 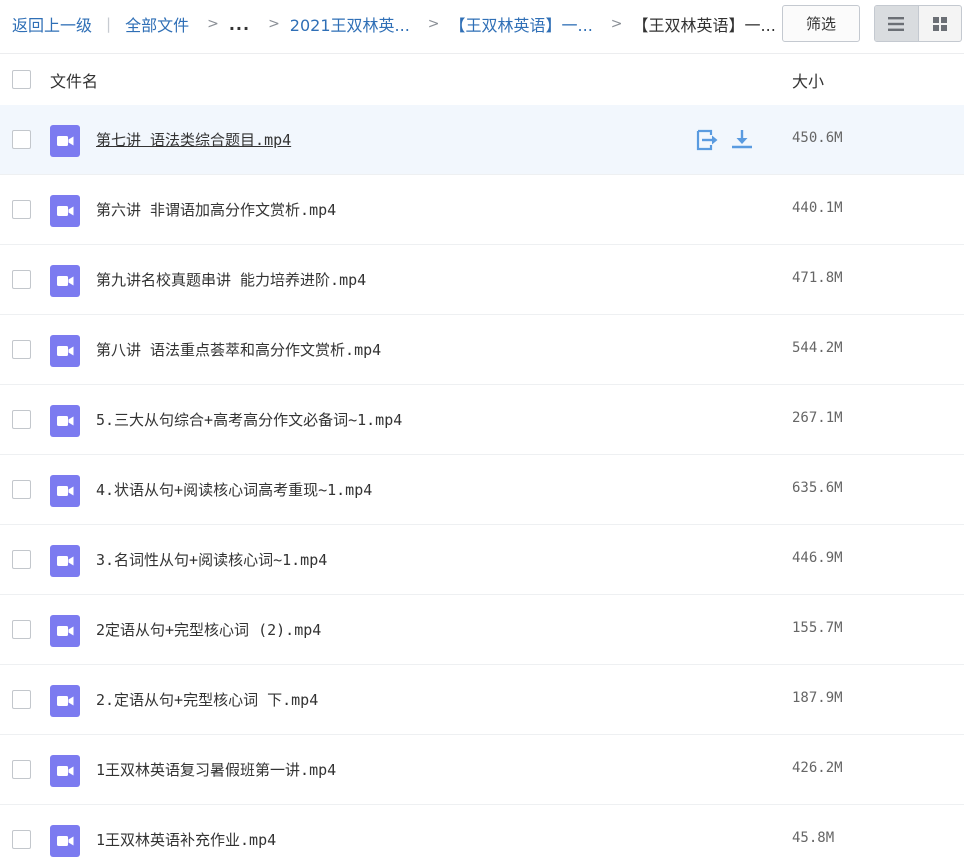 I want to click on file-row: 1王双林英语补充作业.mp4 45.8M, so click(x=482, y=833).